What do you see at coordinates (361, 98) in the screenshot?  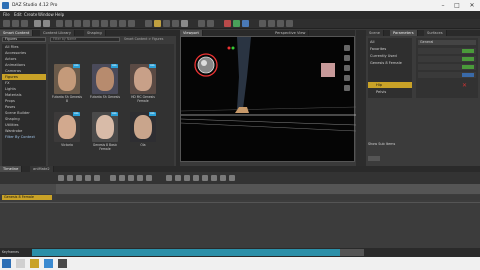 I see `right-side-tab-strip` at bounding box center [361, 98].